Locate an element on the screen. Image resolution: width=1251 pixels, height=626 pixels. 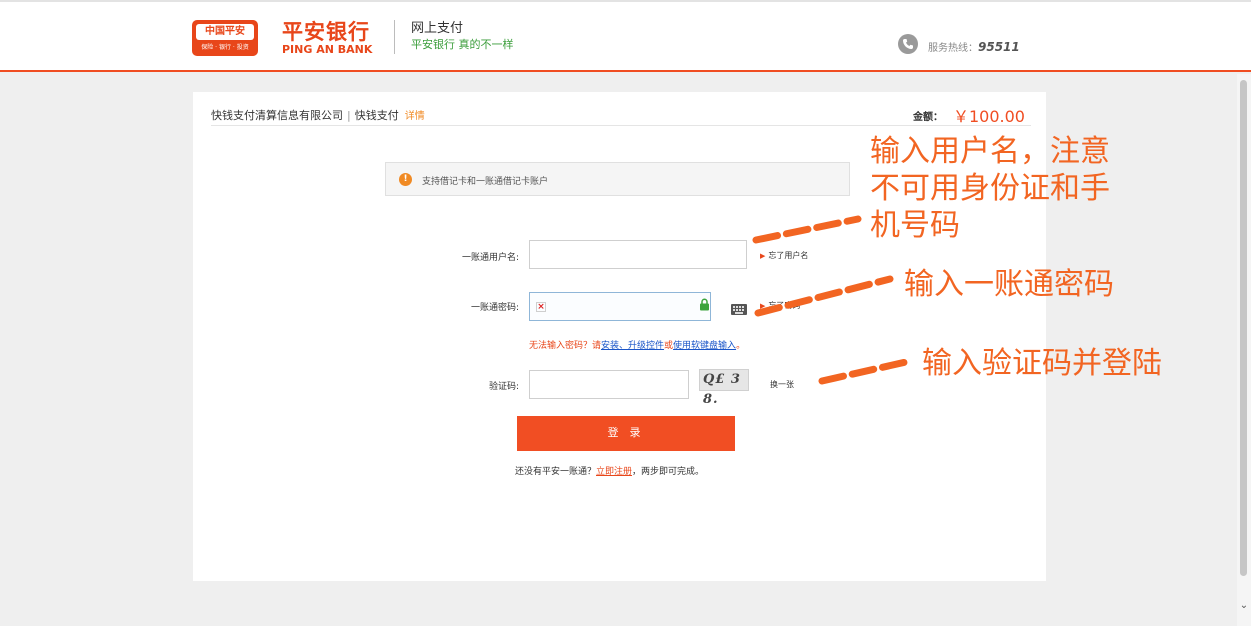
username-annotation: 输入用户名，注意 不可用身份证和手 机号码 is located at coordinates (990, 188).